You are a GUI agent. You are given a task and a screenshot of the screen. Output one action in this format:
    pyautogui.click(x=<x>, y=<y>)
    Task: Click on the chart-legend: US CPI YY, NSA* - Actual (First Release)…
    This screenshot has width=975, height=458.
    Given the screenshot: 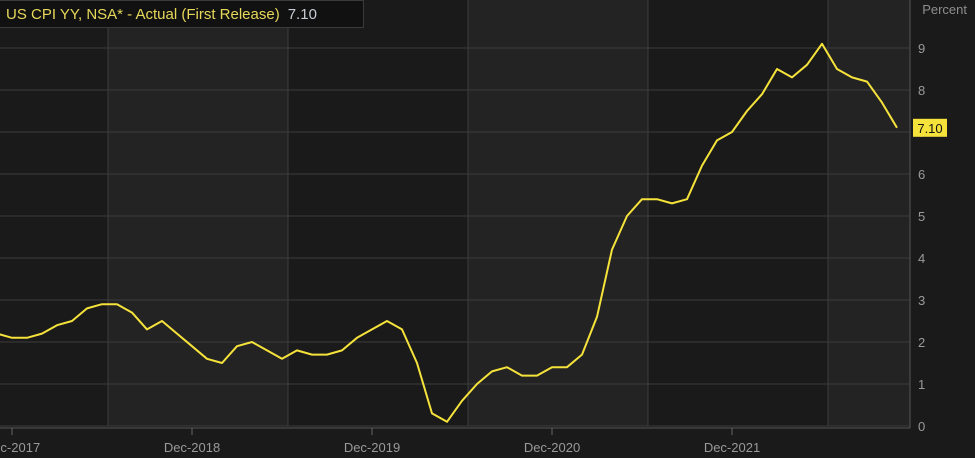 What is the action you would take?
    pyautogui.click(x=182, y=14)
    